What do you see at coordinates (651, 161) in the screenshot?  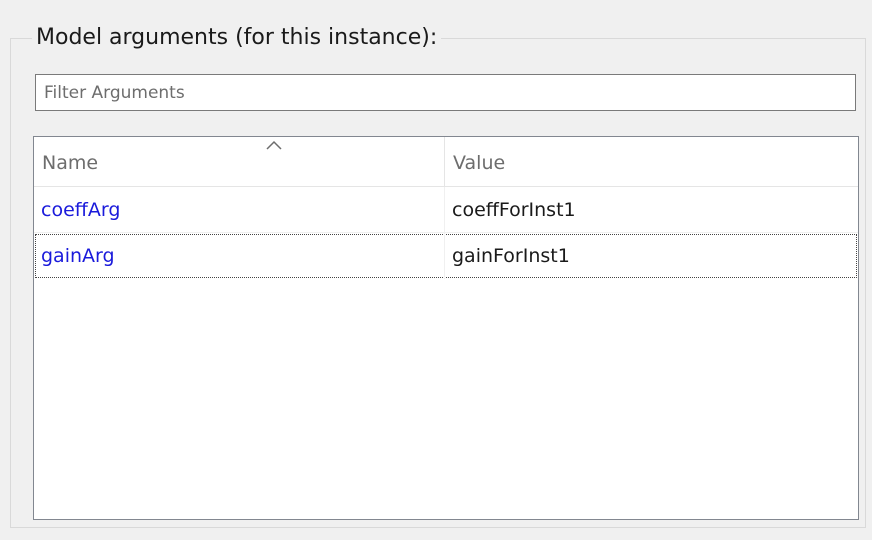 I see `column-header-value: Value` at bounding box center [651, 161].